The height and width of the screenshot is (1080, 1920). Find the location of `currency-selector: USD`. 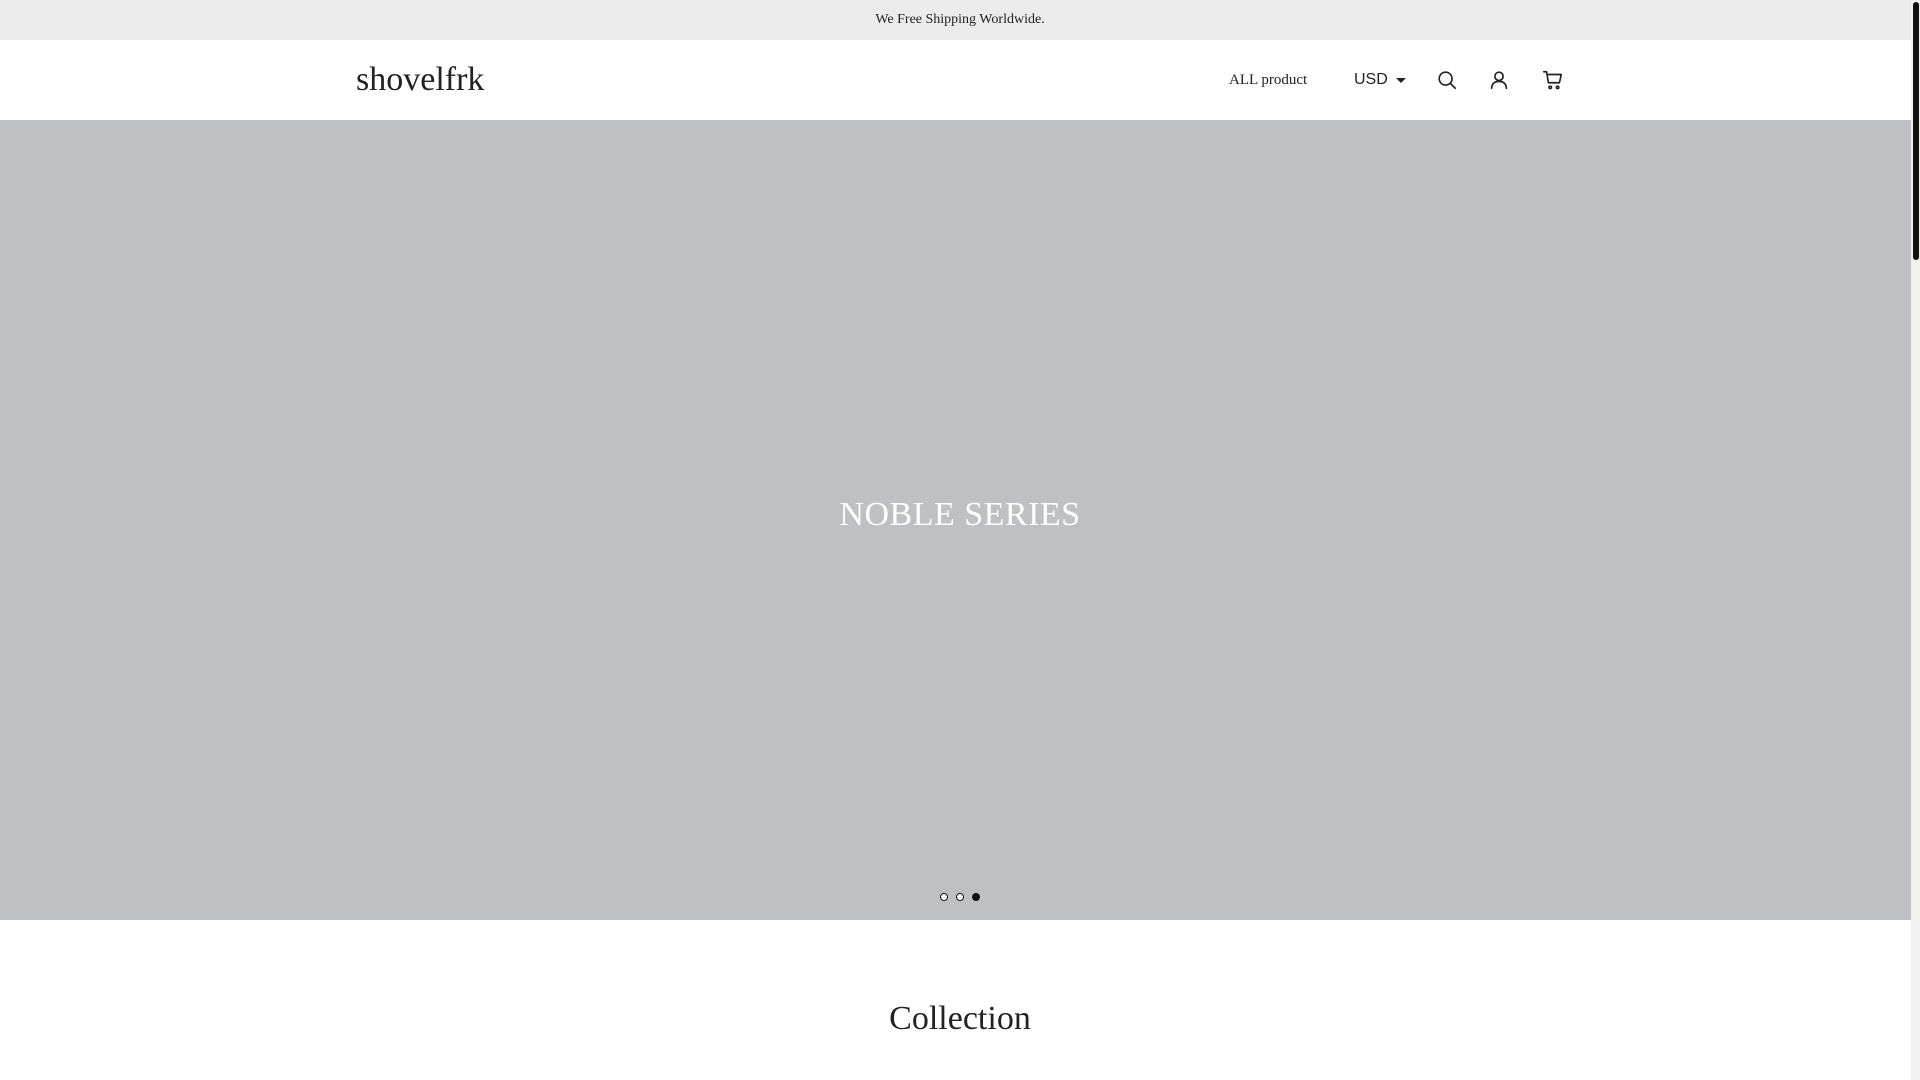

currency-selector: USD is located at coordinates (1380, 80).